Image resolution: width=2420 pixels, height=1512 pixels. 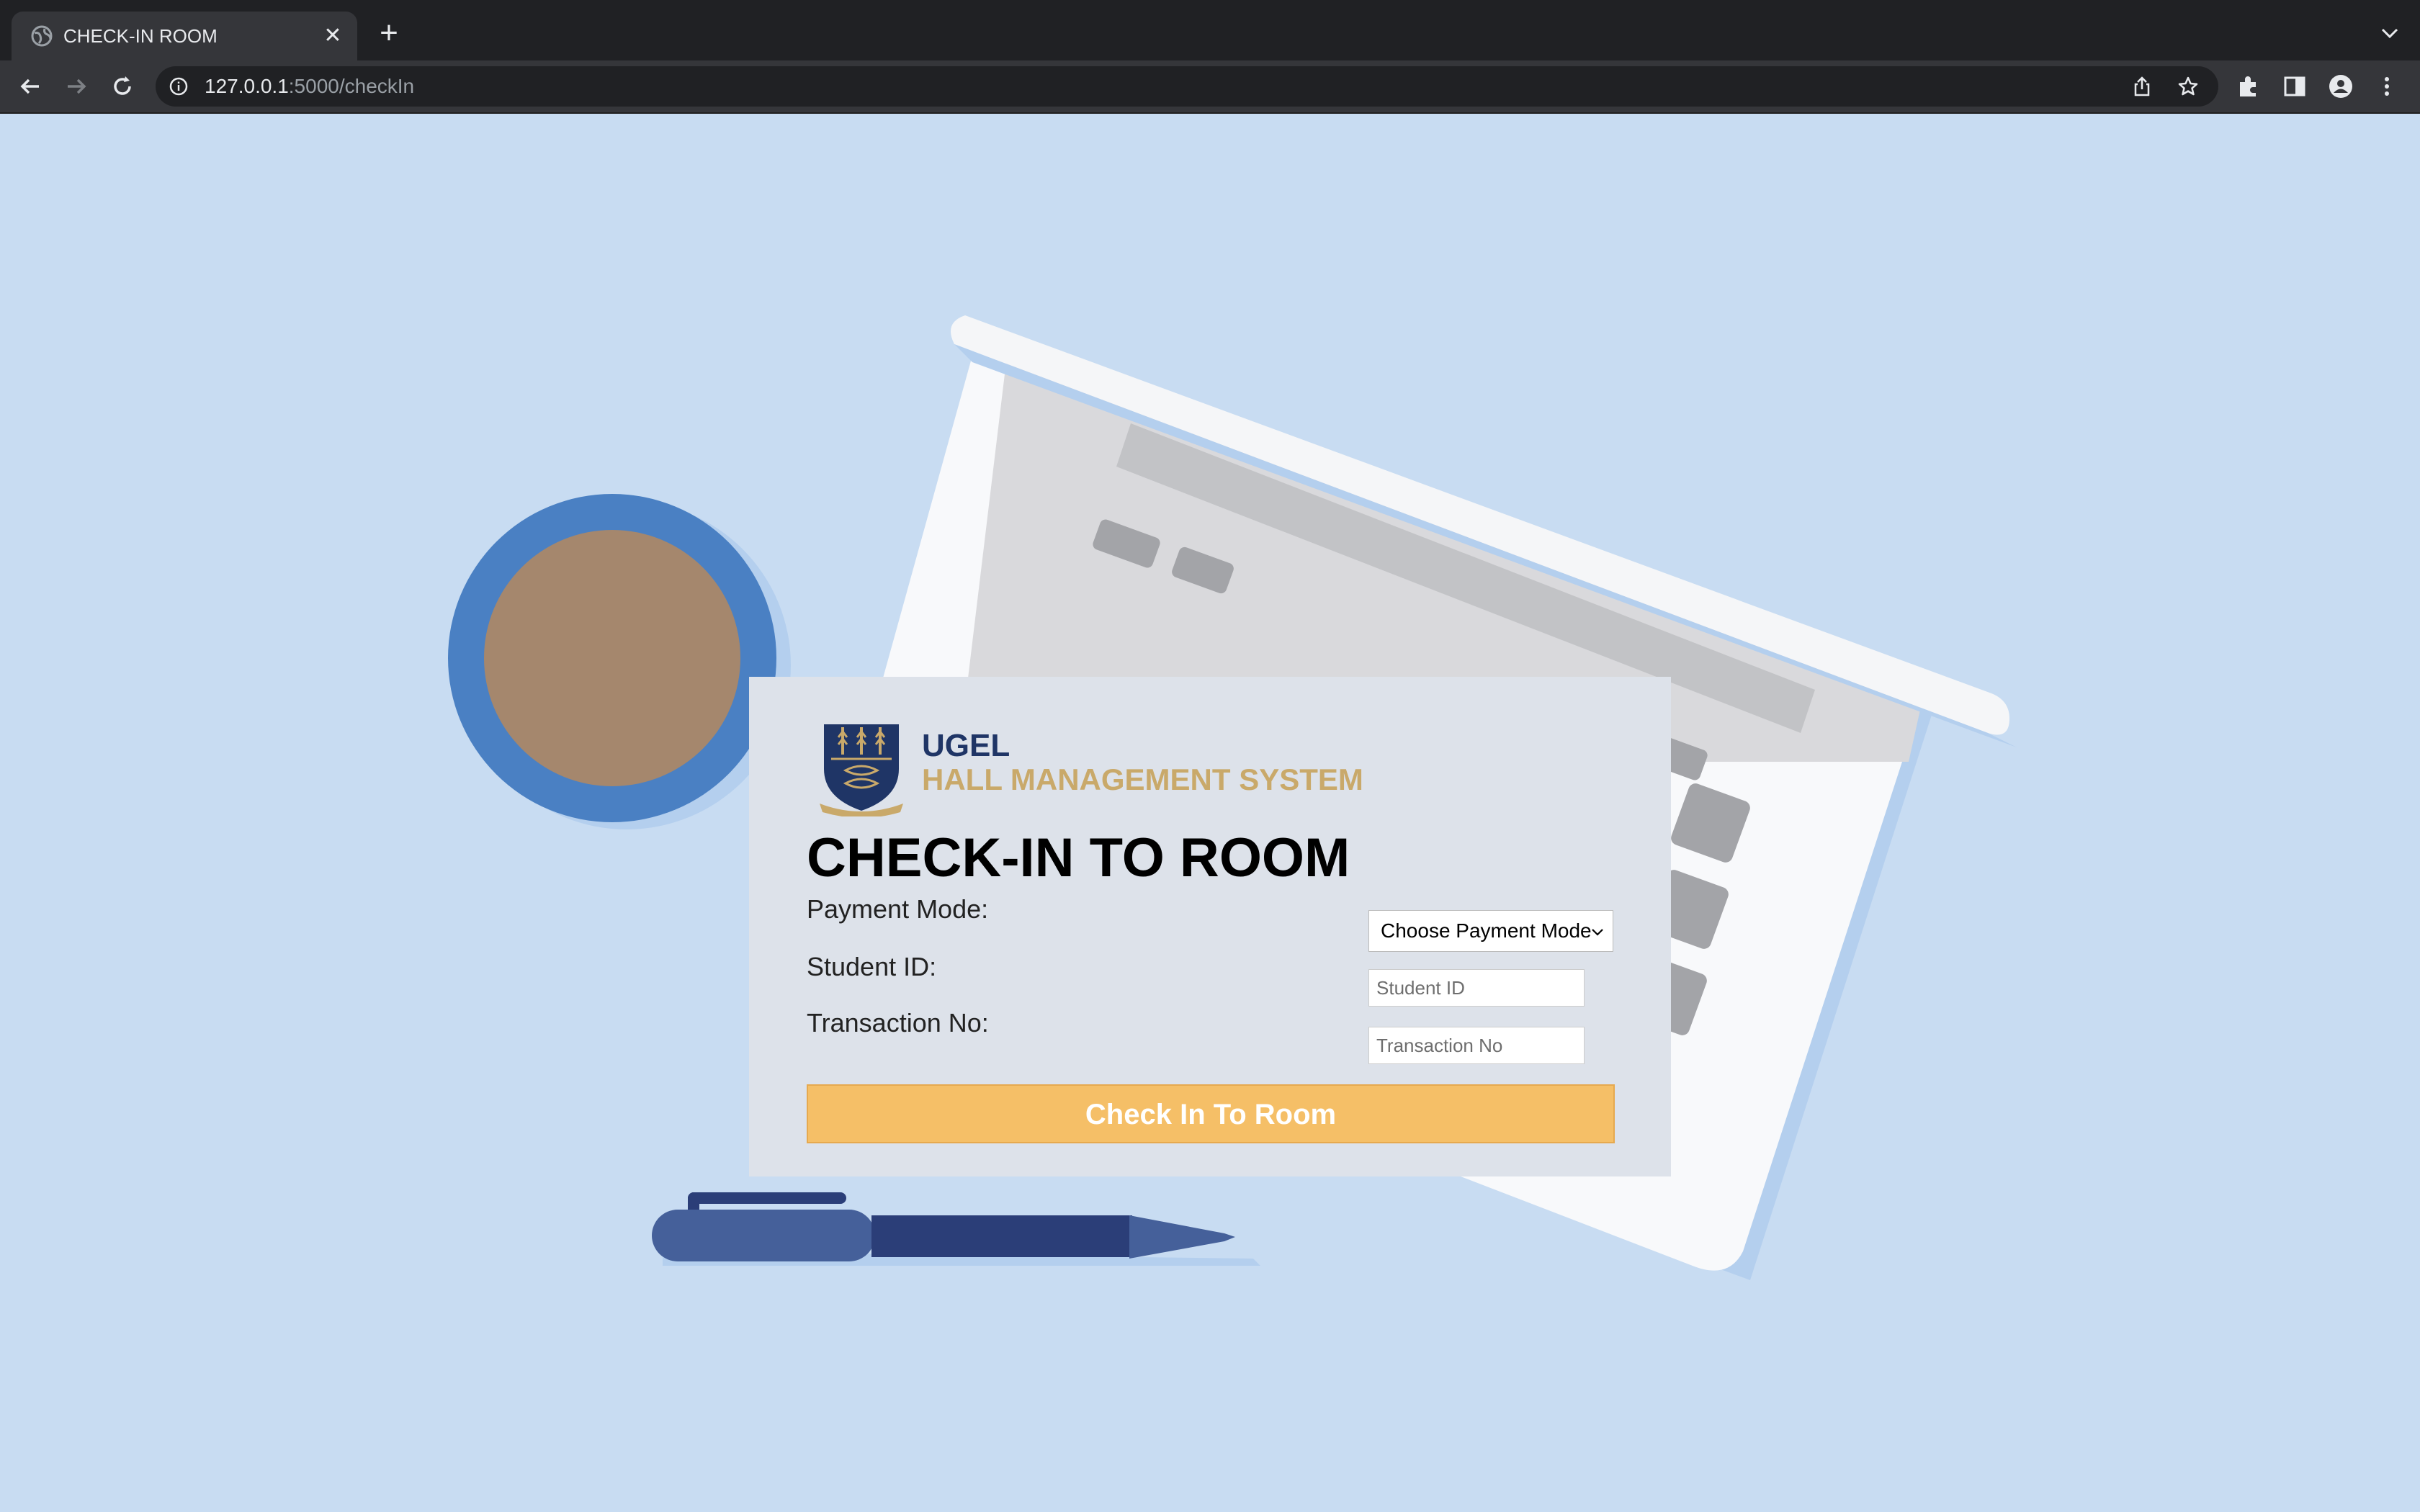 I want to click on url-path: :5000/checkIn, so click(x=351, y=86).